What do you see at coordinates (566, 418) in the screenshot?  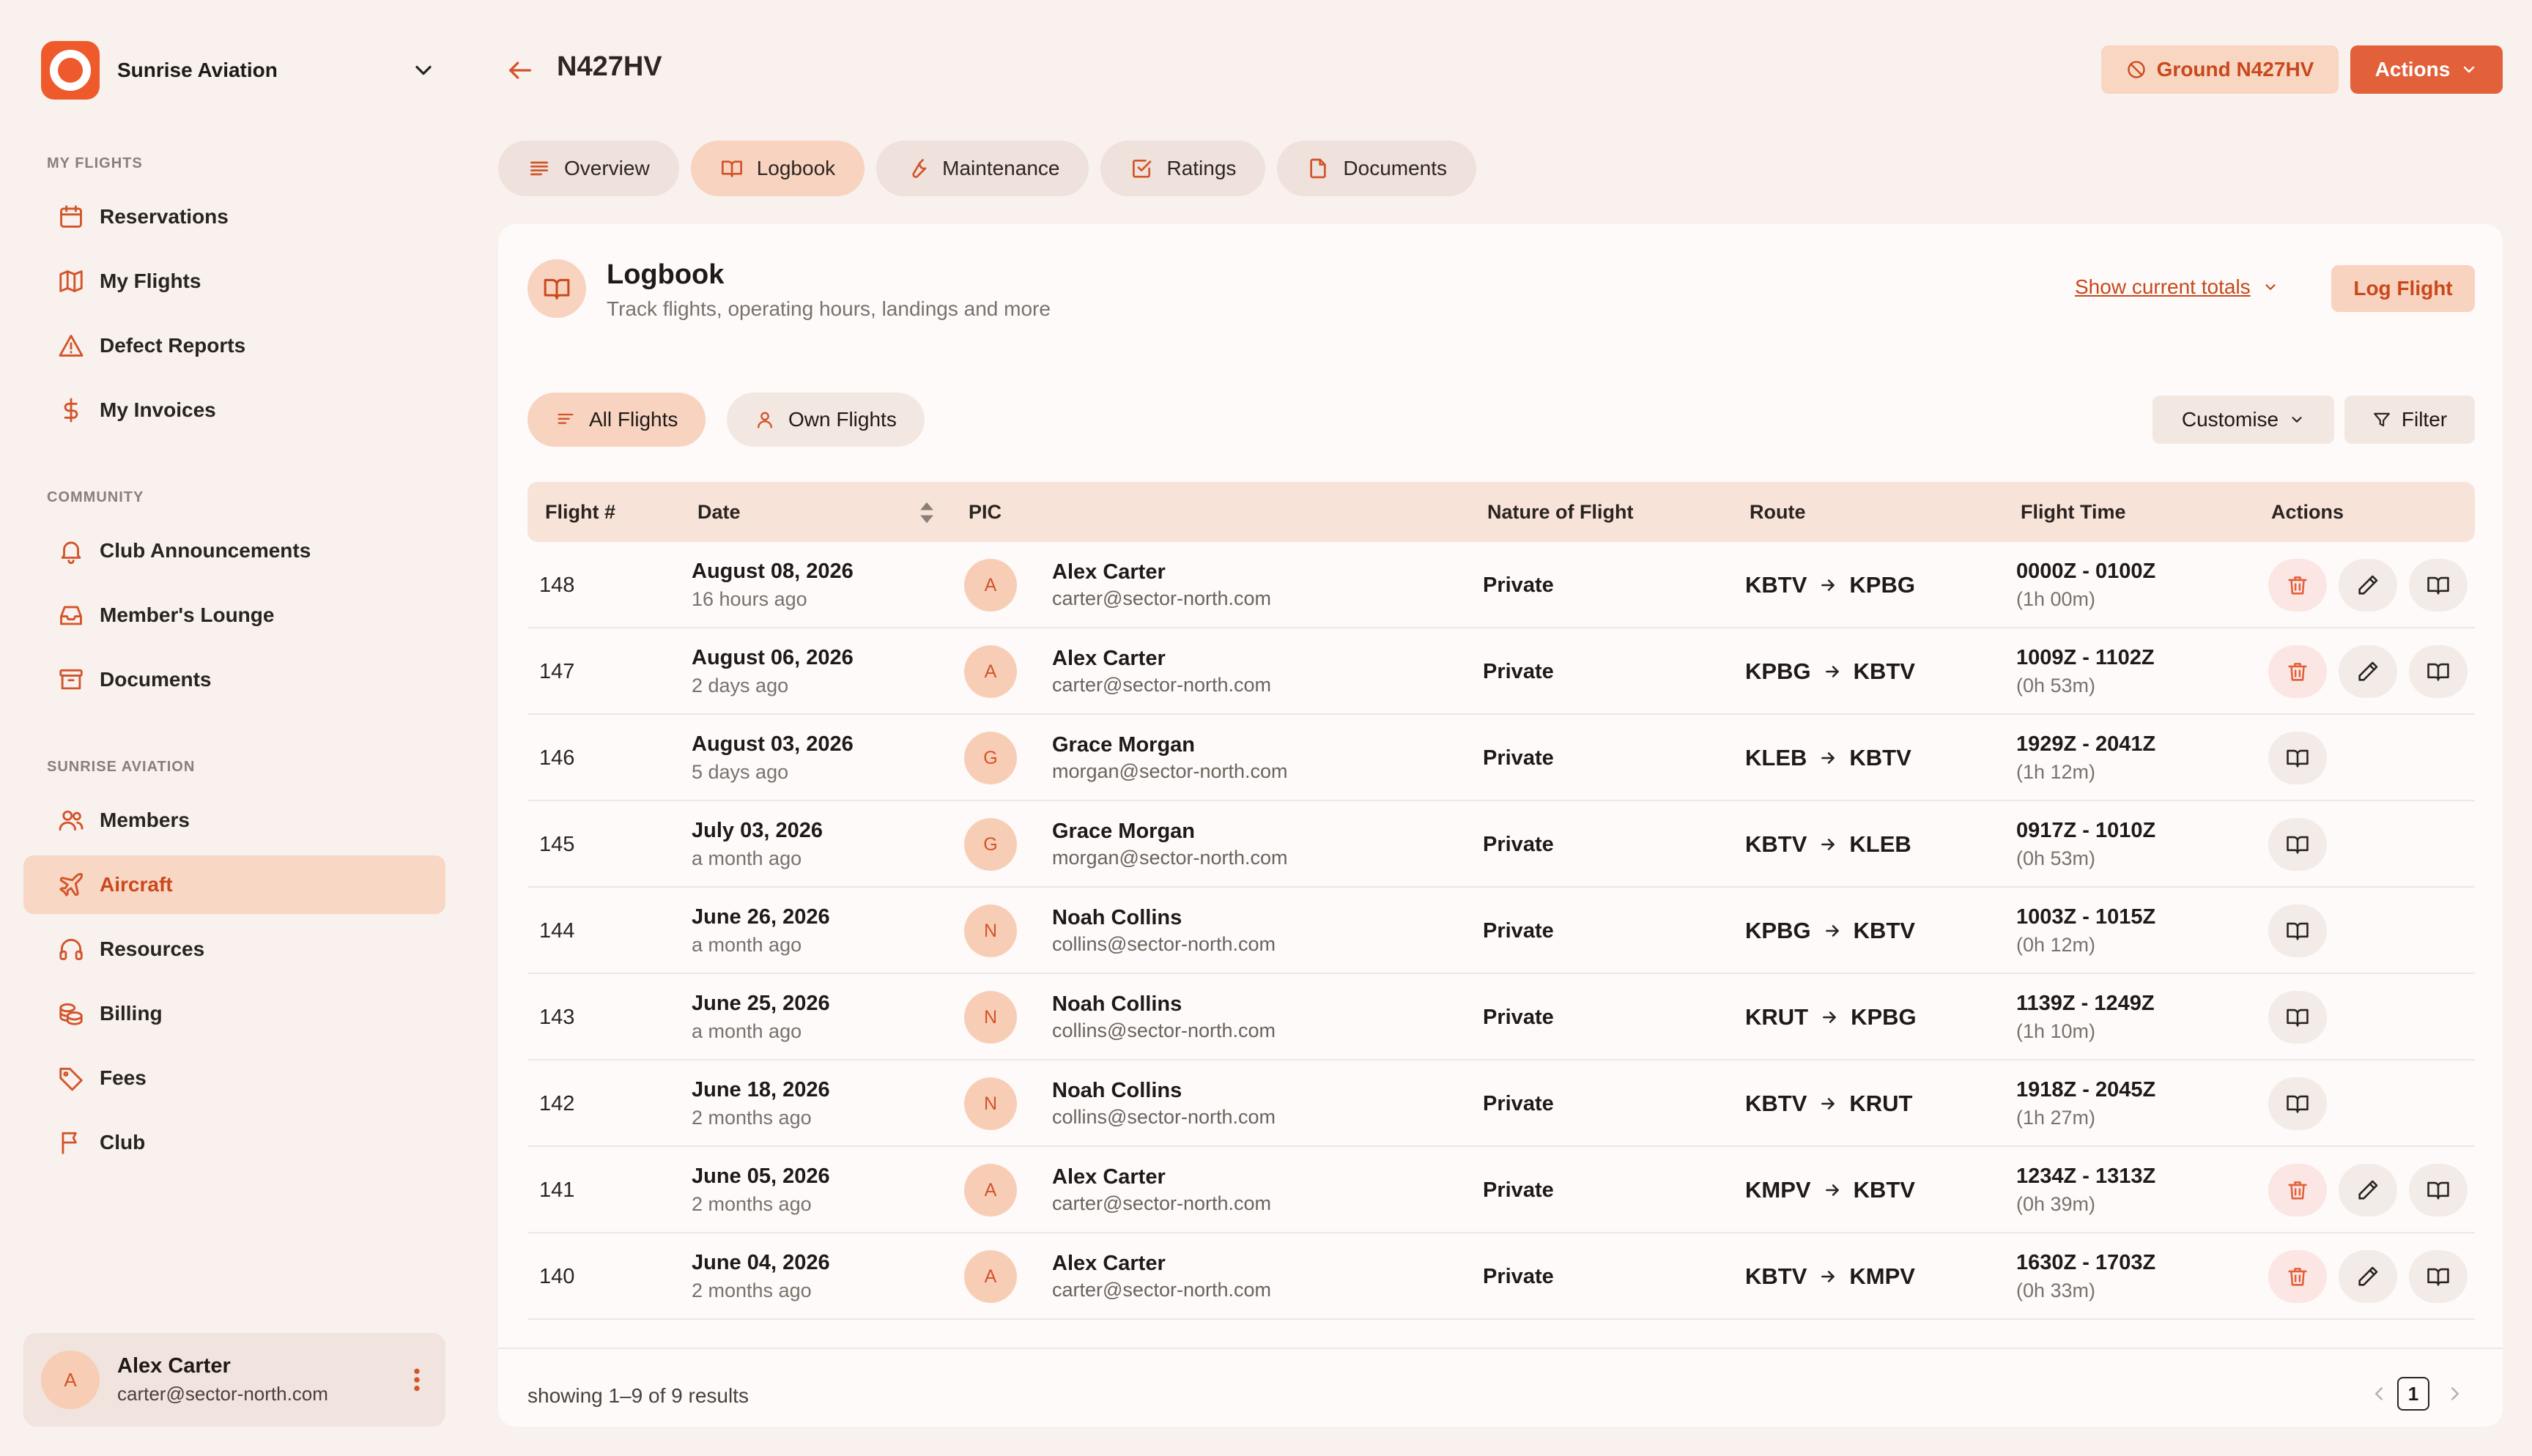 I see `lines-icon` at bounding box center [566, 418].